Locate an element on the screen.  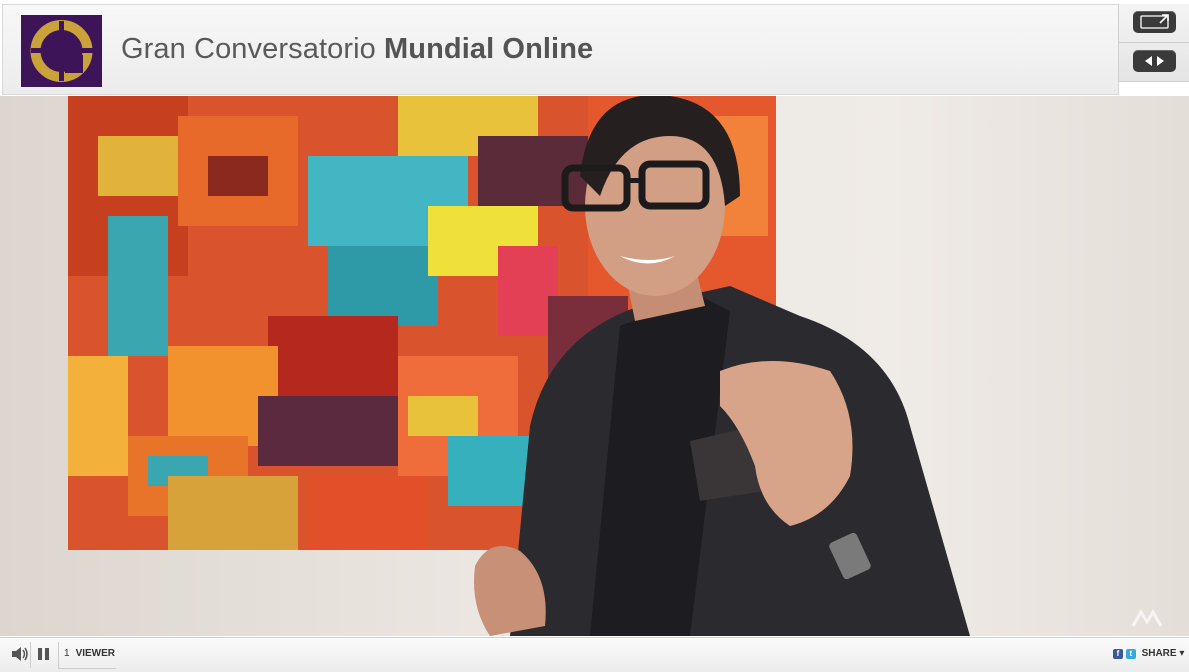
expand-icon is located at coordinates (1154, 21).